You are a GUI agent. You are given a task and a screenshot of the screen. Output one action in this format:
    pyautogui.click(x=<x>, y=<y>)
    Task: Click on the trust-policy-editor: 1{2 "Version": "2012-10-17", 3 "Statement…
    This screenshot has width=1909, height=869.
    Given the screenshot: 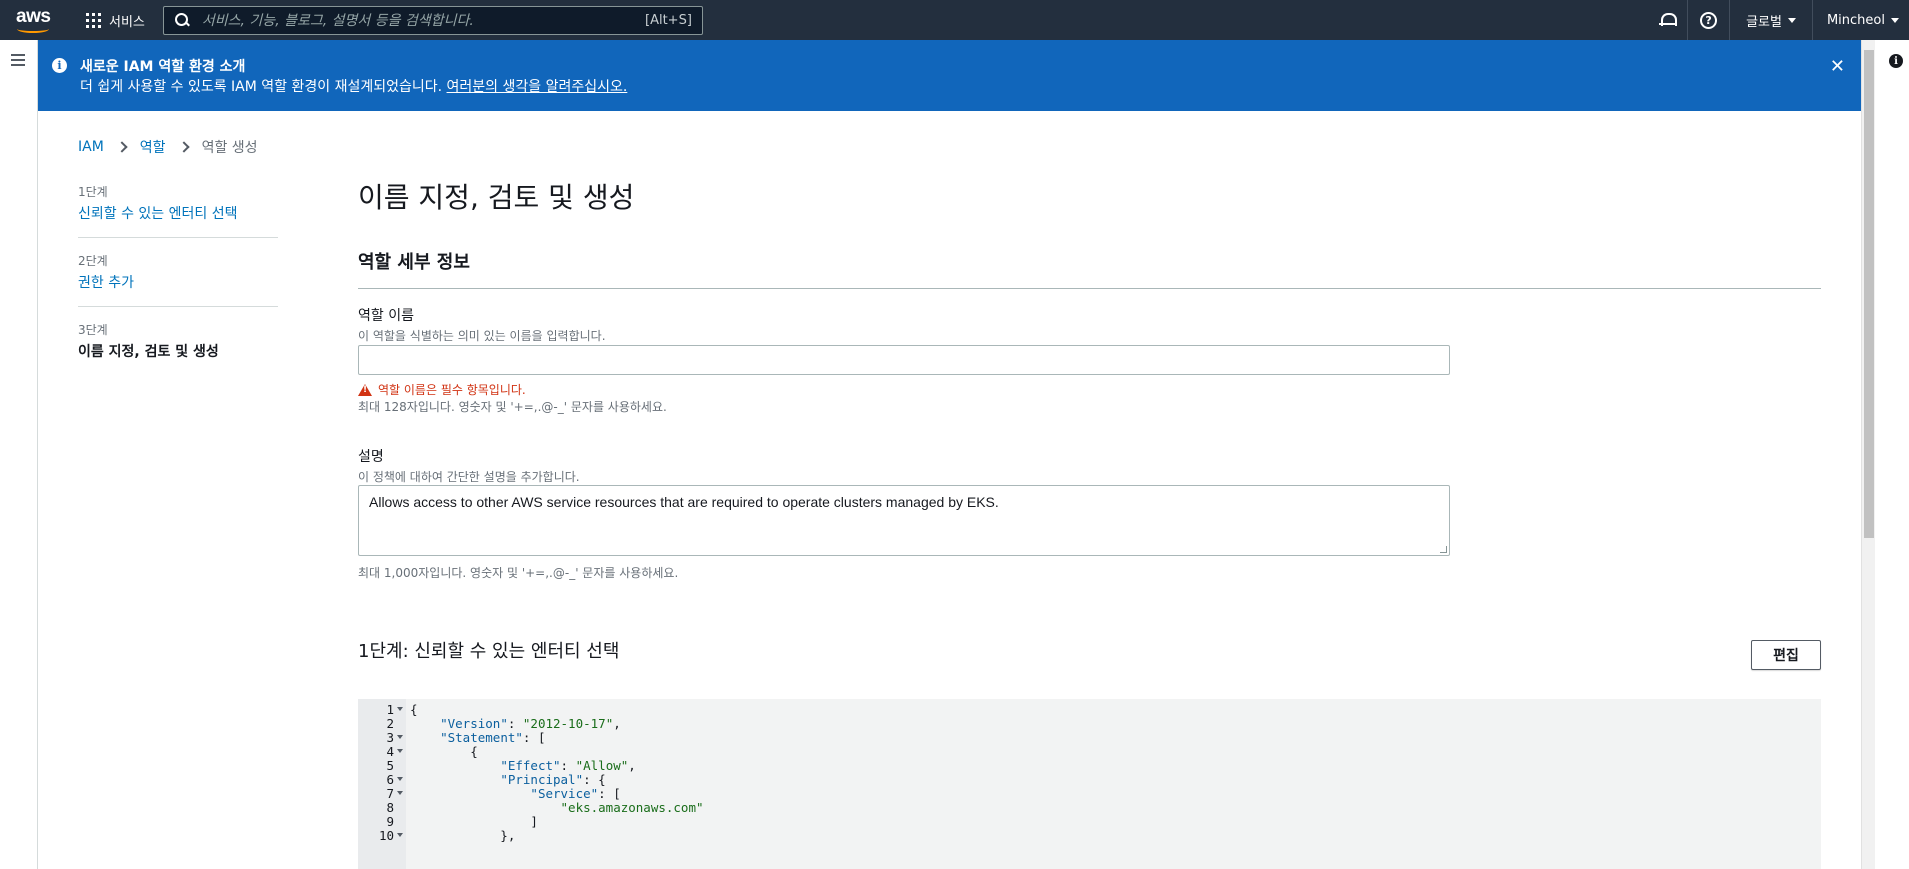 What is the action you would take?
    pyautogui.click(x=1089, y=784)
    